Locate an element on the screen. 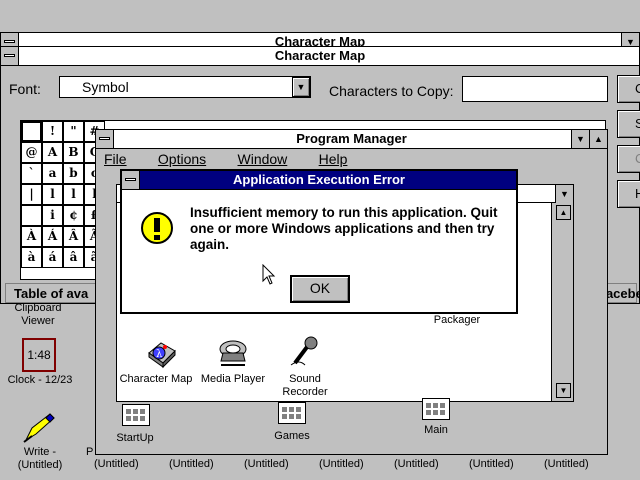 This screenshot has height=480, width=640. write-label: Write - (Untitled) is located at coordinates (40, 459).